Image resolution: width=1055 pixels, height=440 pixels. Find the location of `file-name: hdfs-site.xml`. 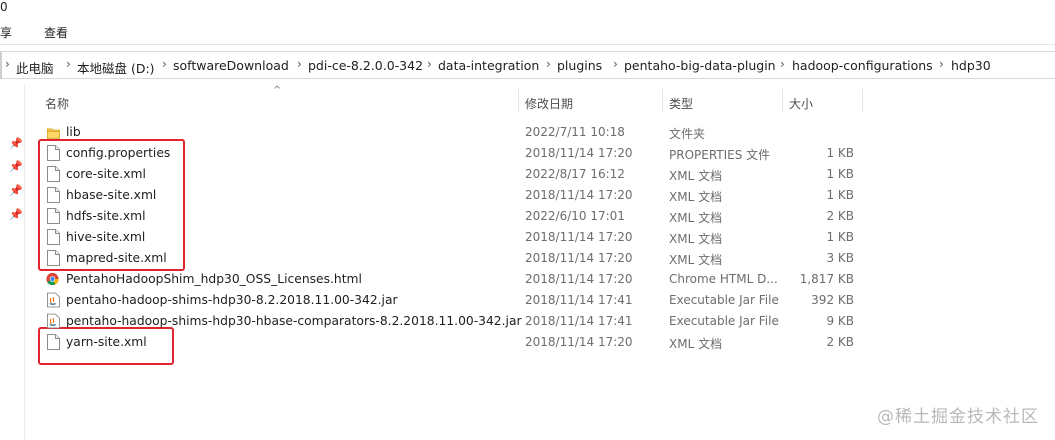

file-name: hdfs-site.xml is located at coordinates (106, 216).